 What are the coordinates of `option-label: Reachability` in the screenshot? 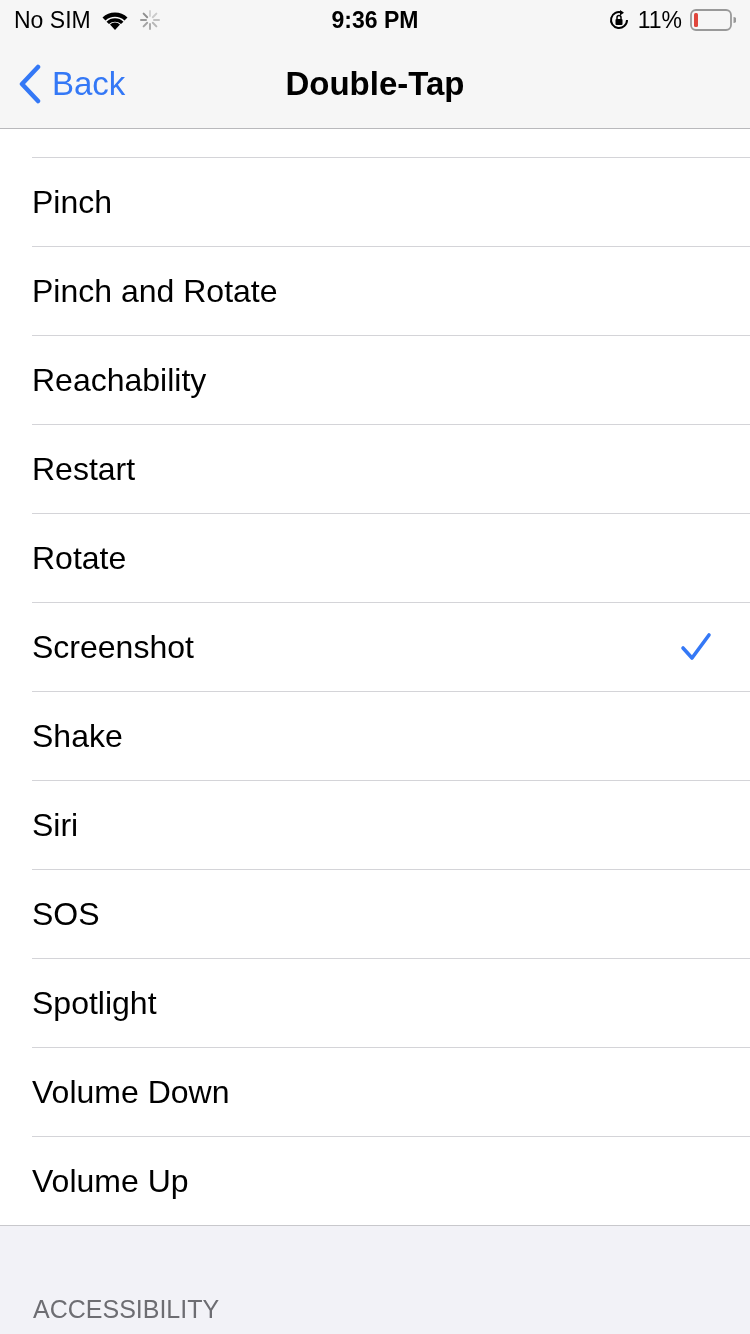 It's located at (119, 380).